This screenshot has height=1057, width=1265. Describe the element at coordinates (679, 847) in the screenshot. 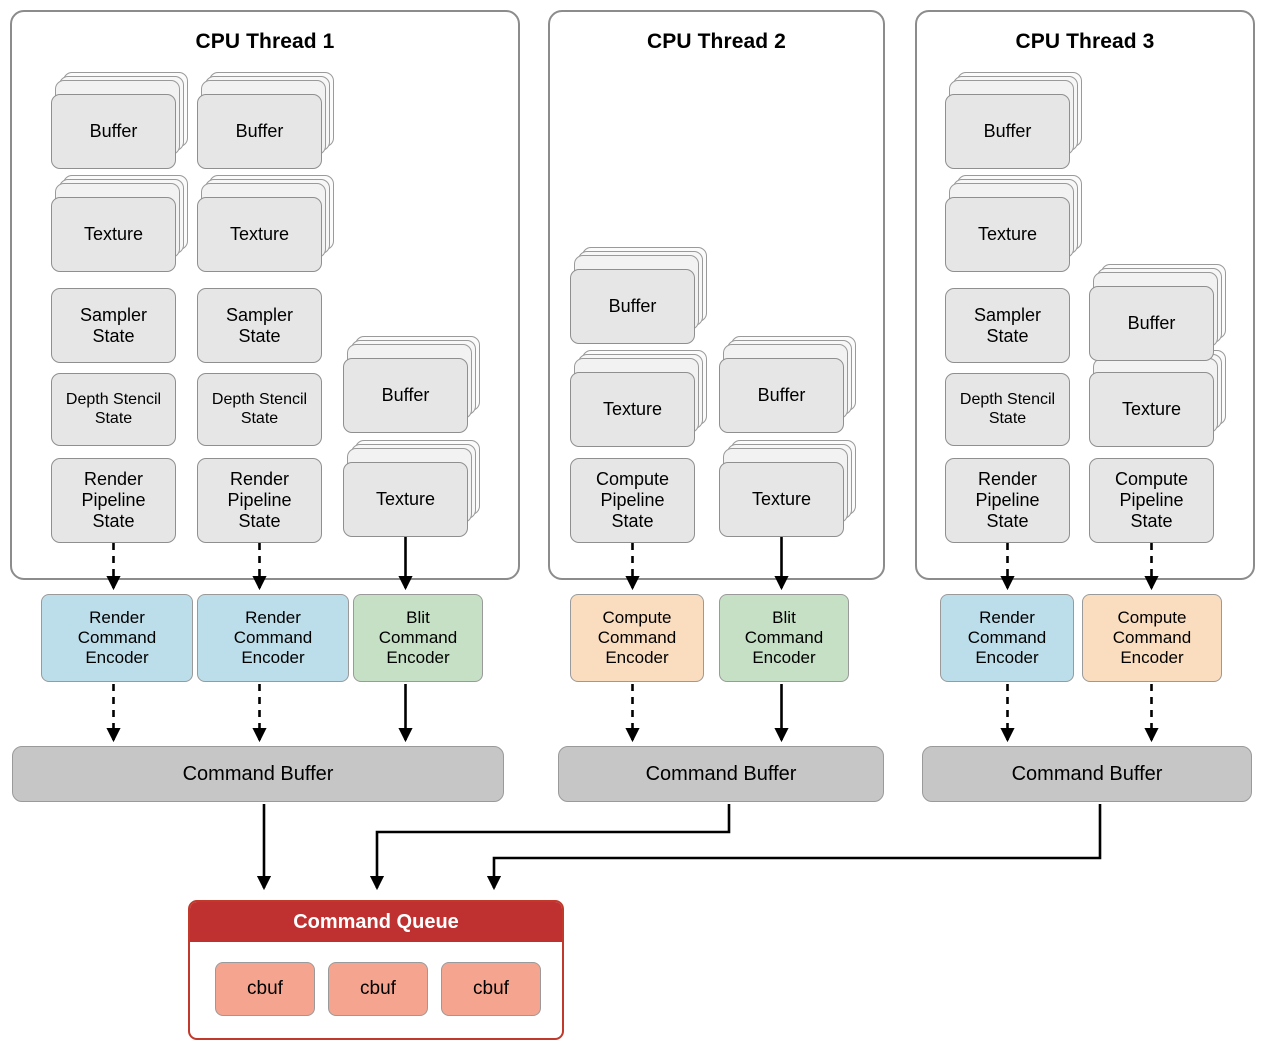

I see `edge-command-buffer-to-queue` at that location.